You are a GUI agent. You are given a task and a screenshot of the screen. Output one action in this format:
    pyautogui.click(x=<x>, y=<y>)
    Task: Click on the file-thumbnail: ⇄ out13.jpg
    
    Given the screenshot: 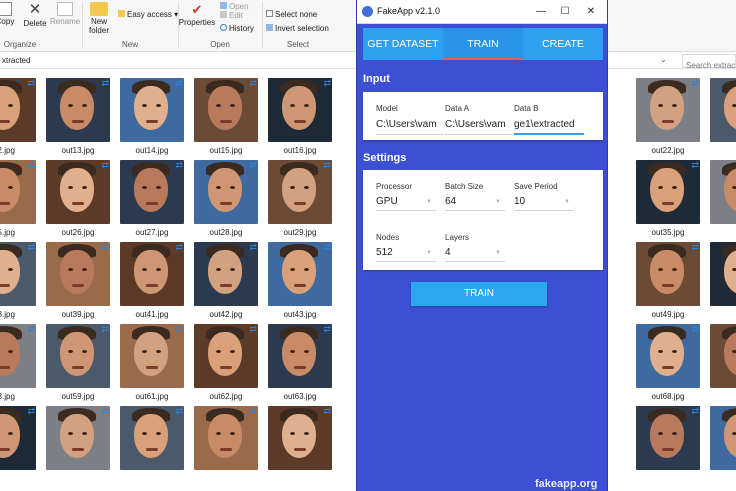 What is the action you would take?
    pyautogui.click(x=78, y=116)
    